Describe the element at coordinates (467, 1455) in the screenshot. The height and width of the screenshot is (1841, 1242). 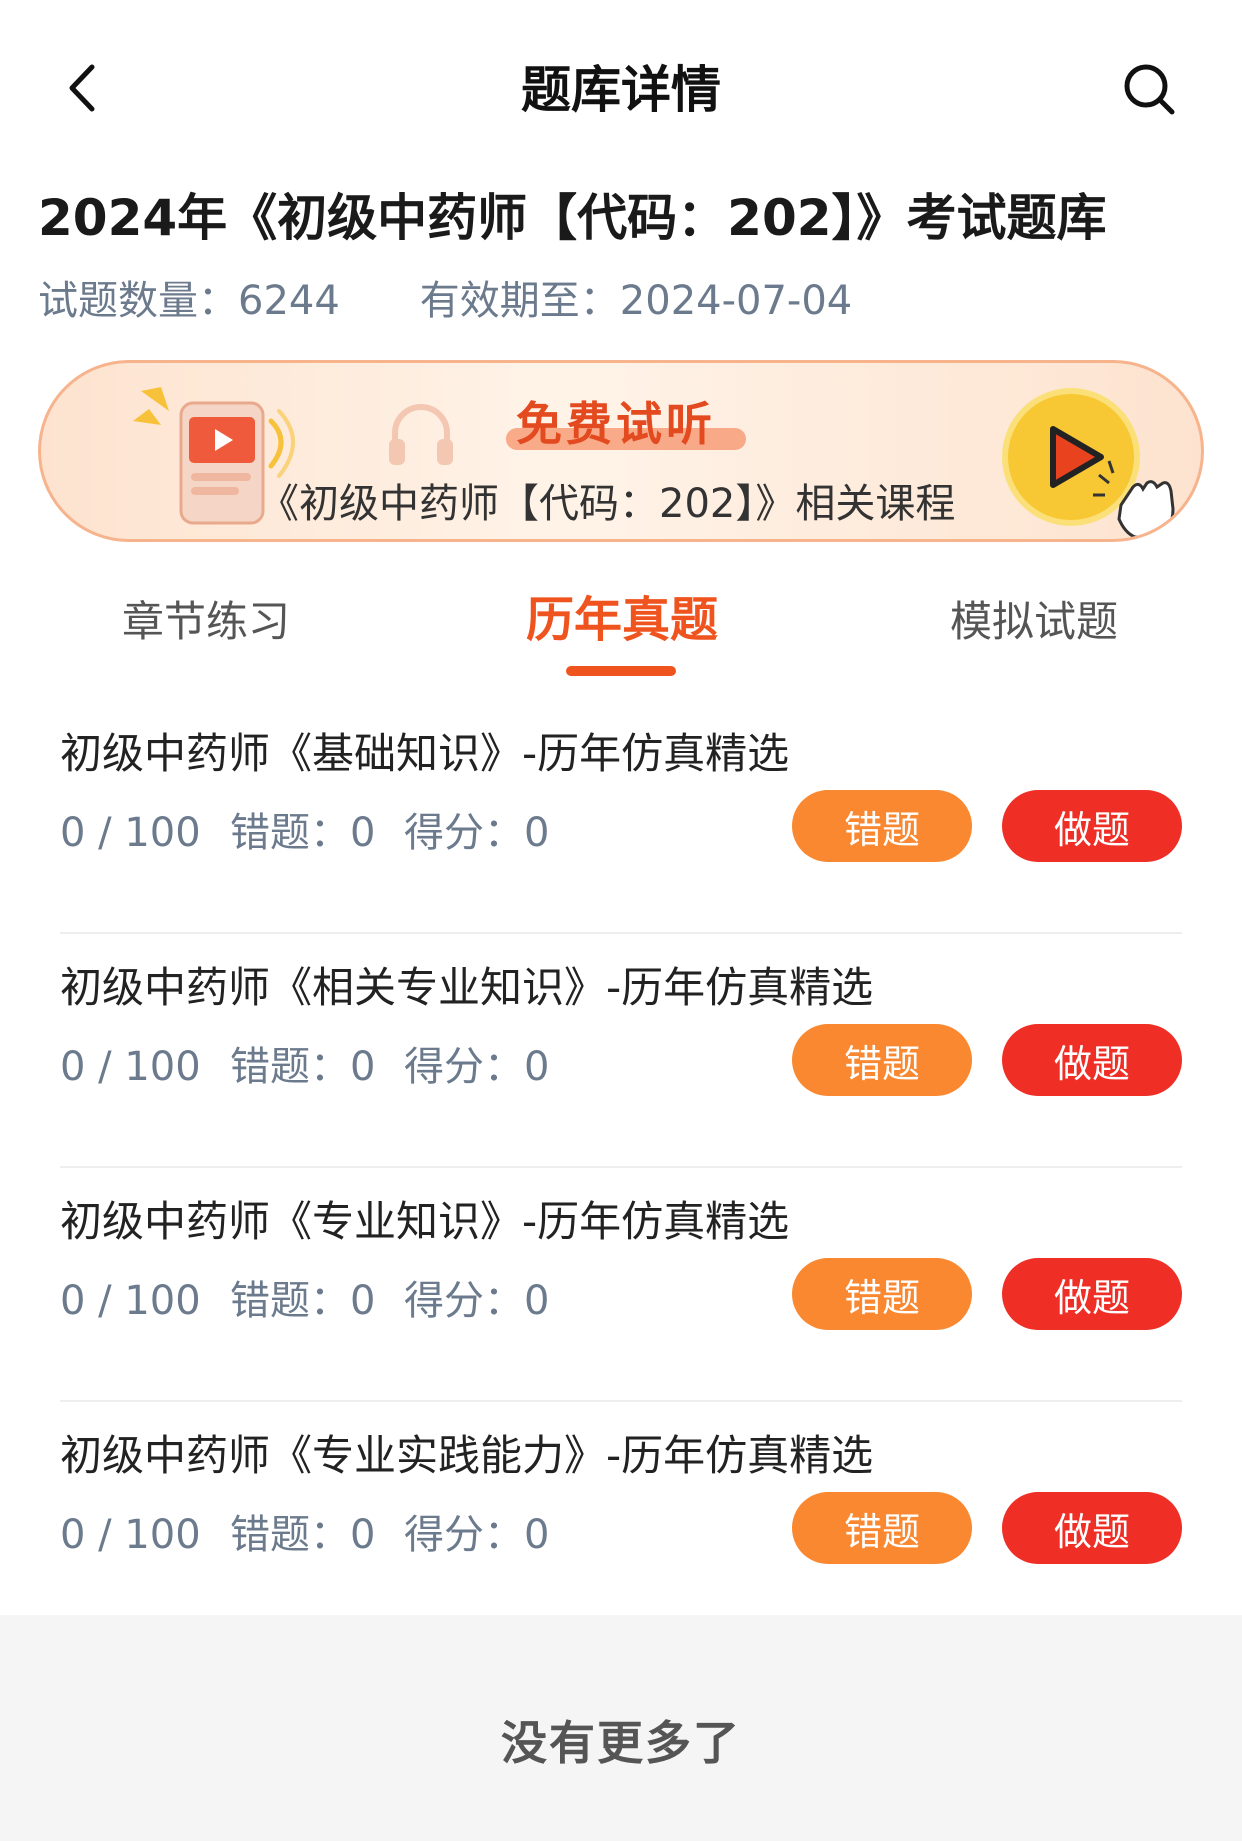
I see `item-title: 初级中药师《专业实践能力》-历年仿真精选` at that location.